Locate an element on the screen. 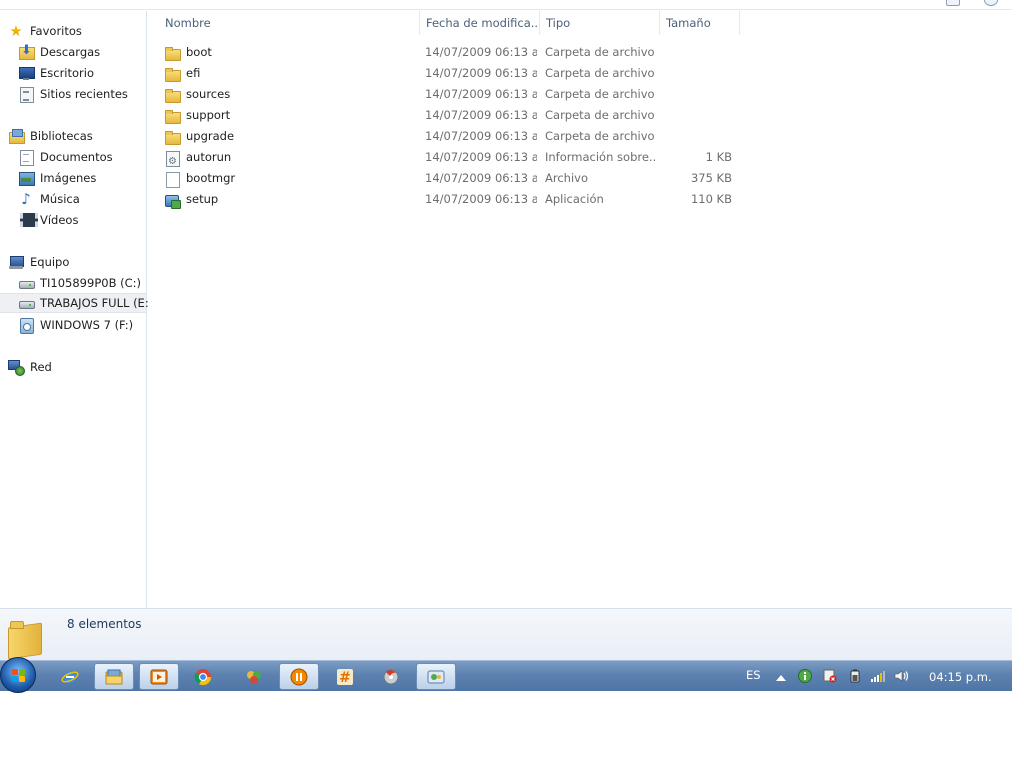  nav-computer: Equipo is located at coordinates (81, 262).